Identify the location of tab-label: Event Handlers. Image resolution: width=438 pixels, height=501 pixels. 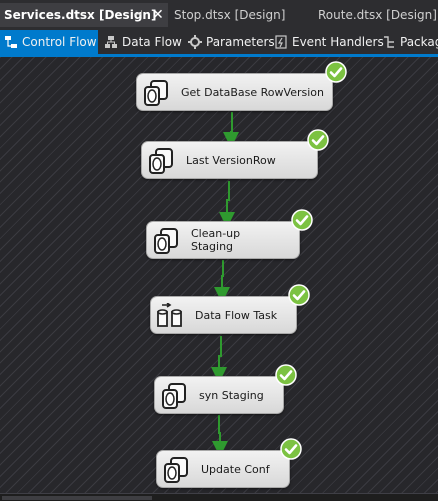
(338, 42).